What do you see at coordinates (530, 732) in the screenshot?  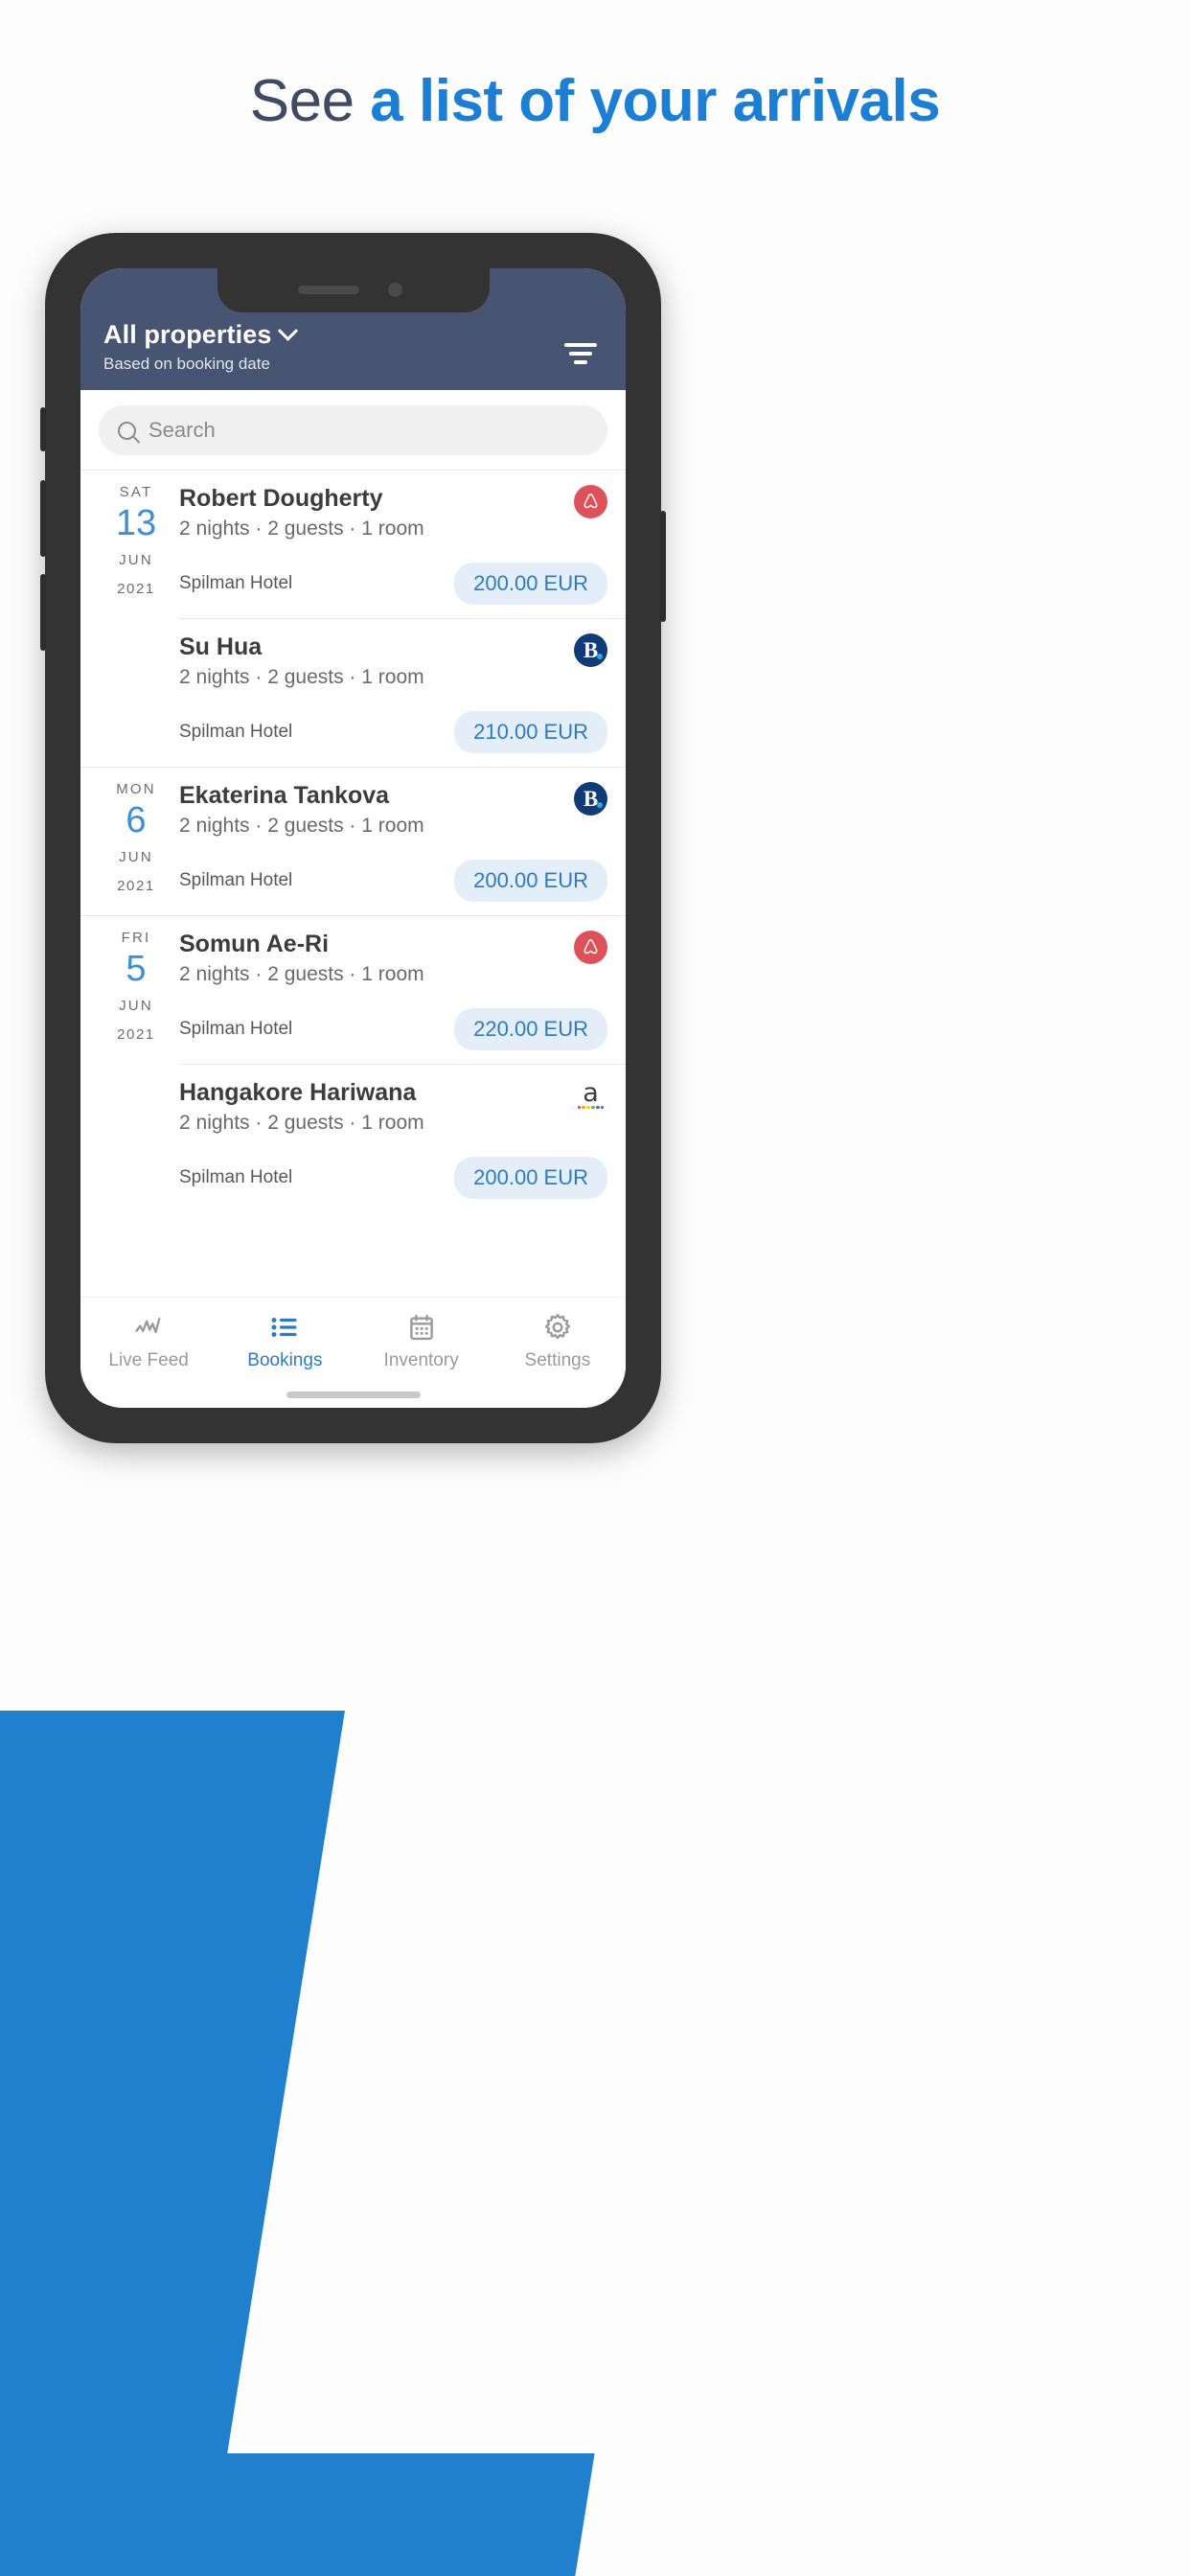 I see `booking-price-badge: 210.00 EUR` at bounding box center [530, 732].